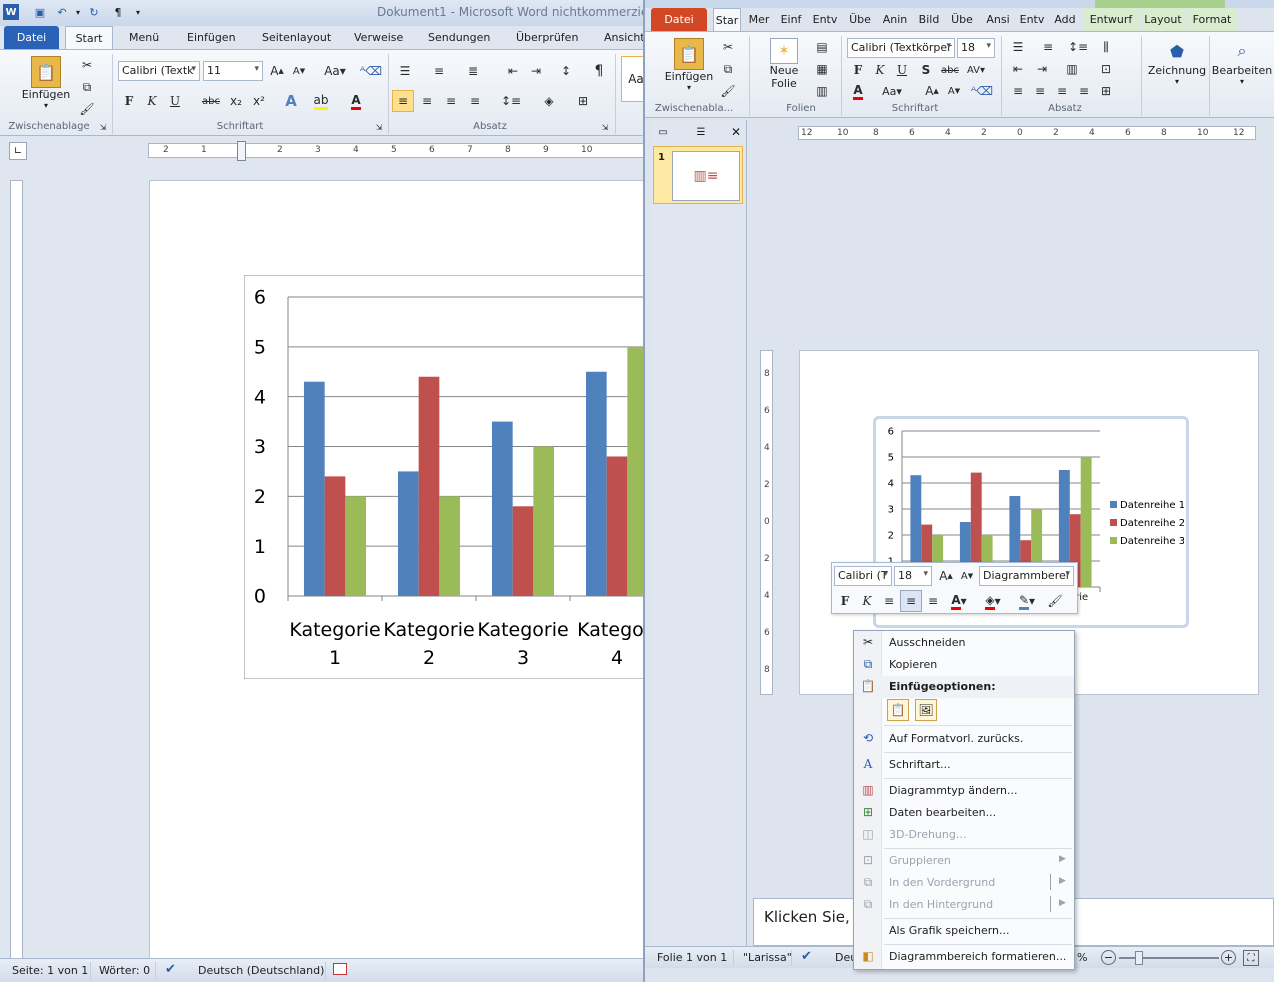  I want to click on mini-align-right-button: ≡, so click(933, 601).